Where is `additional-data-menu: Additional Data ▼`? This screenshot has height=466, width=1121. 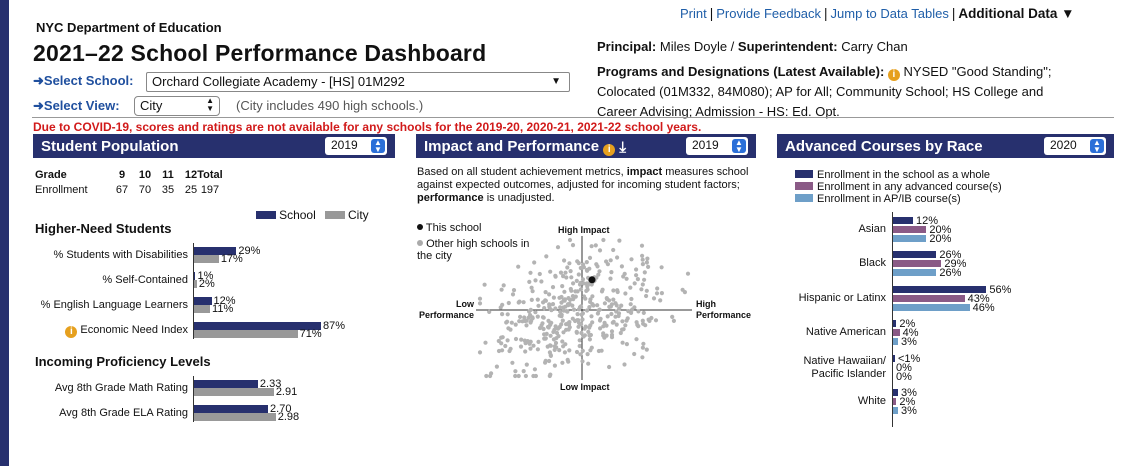 additional-data-menu: Additional Data ▼ is located at coordinates (1016, 13).